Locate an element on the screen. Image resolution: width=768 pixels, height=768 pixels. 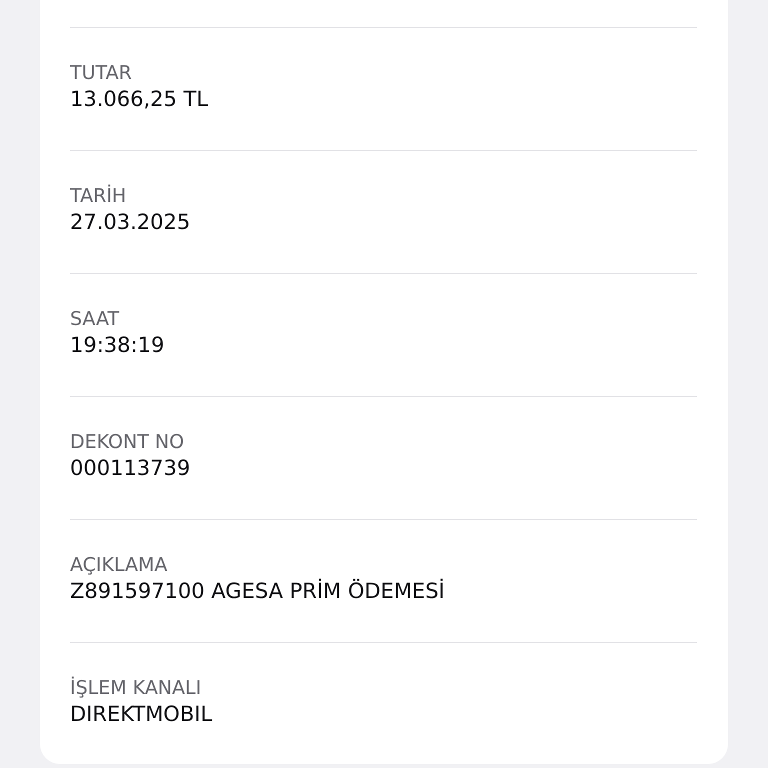
field-label: DEKONT NO is located at coordinates (127, 442).